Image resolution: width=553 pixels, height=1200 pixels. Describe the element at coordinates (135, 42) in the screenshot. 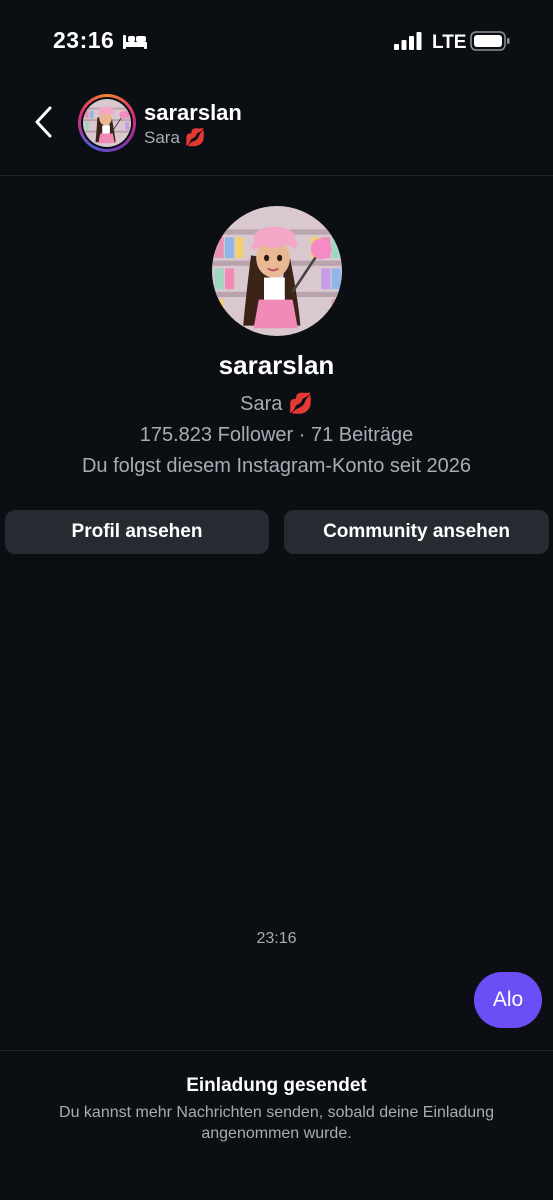

I see `bed-icon` at that location.